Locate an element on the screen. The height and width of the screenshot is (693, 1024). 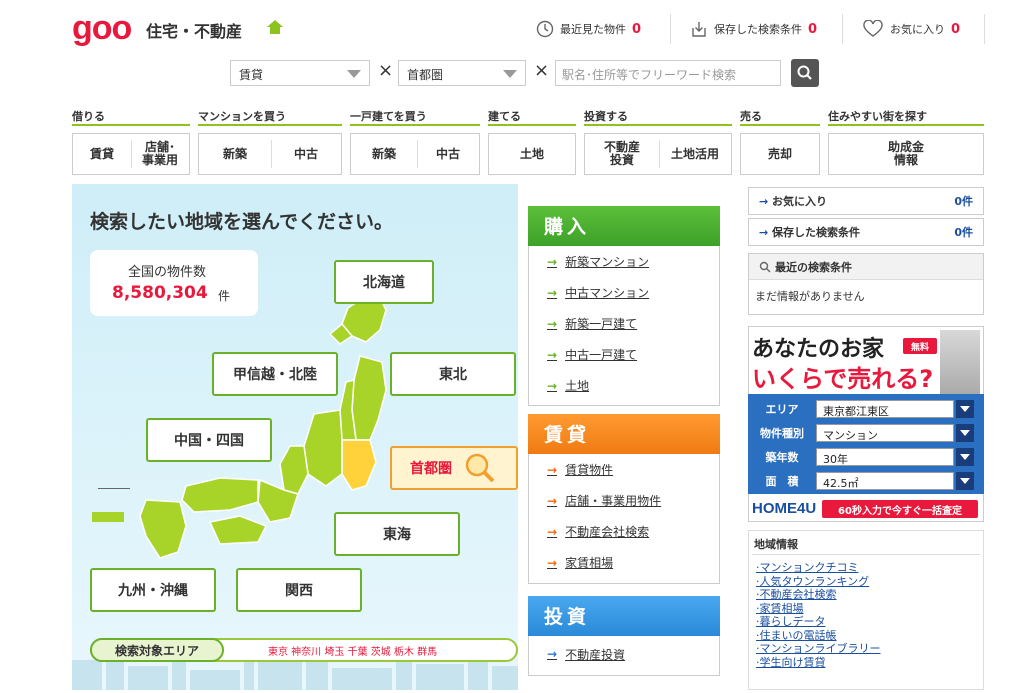
rent-link-property: → 賃貸物件 is located at coordinates (624, 469).